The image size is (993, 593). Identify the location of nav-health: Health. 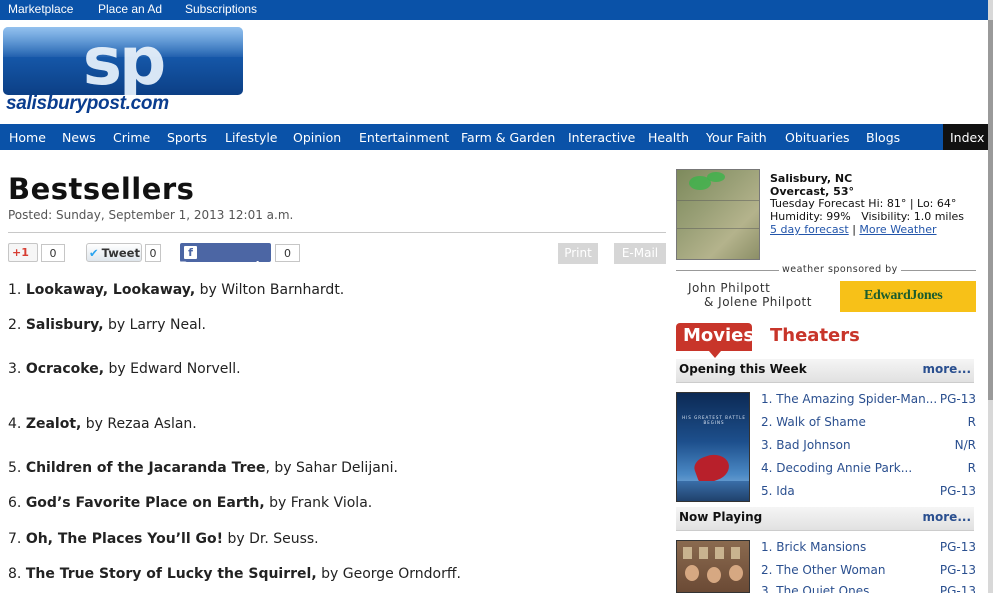
(668, 137).